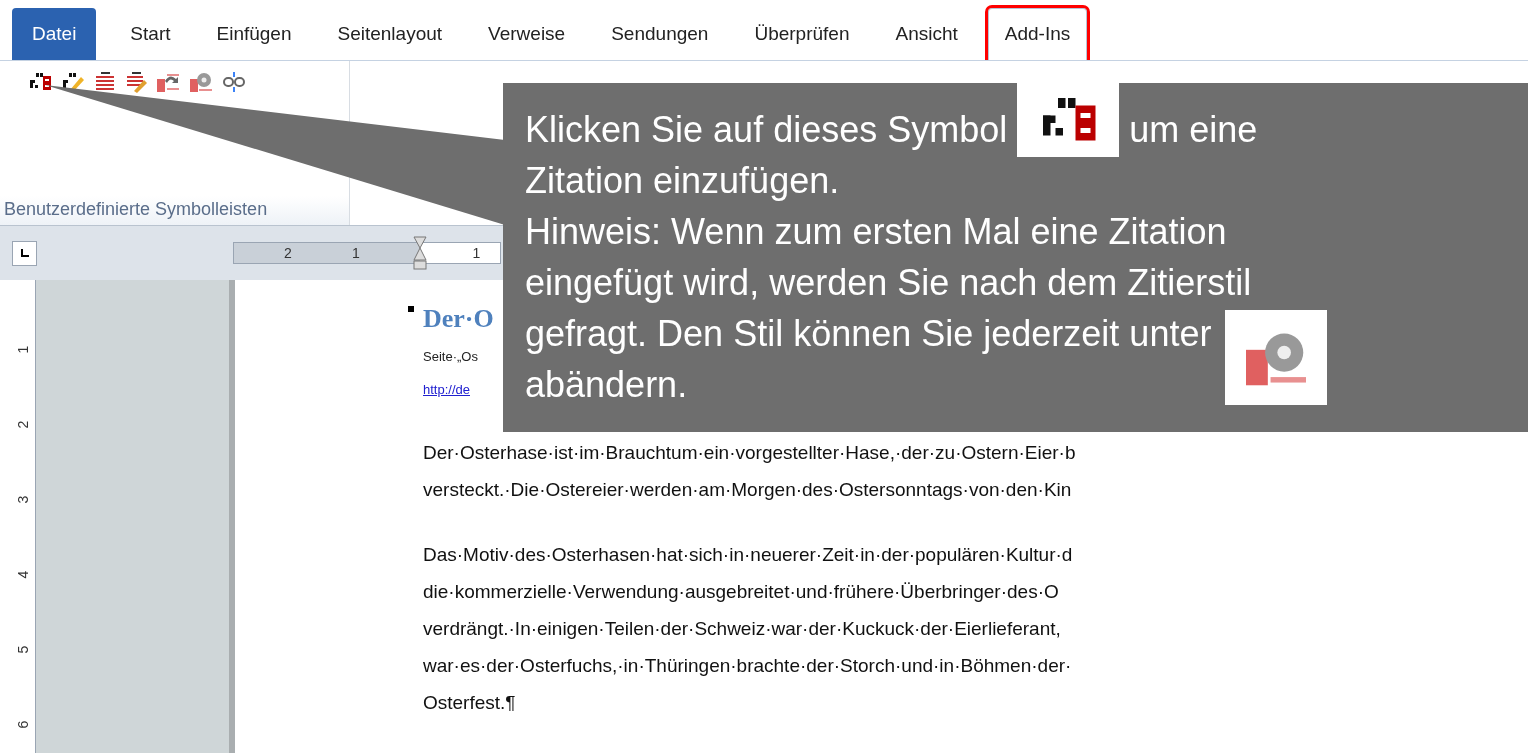 This screenshot has width=1528, height=753. Describe the element at coordinates (876, 231) in the screenshot. I see `callout-text: Hinweis: Wenn zum ersten Mal eine Zitation` at that location.